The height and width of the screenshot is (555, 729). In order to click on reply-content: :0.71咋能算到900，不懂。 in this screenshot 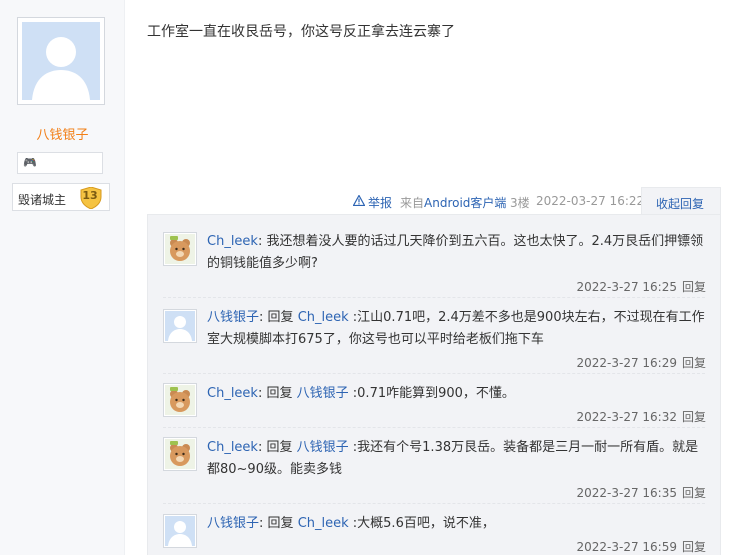, I will do `click(433, 393)`.